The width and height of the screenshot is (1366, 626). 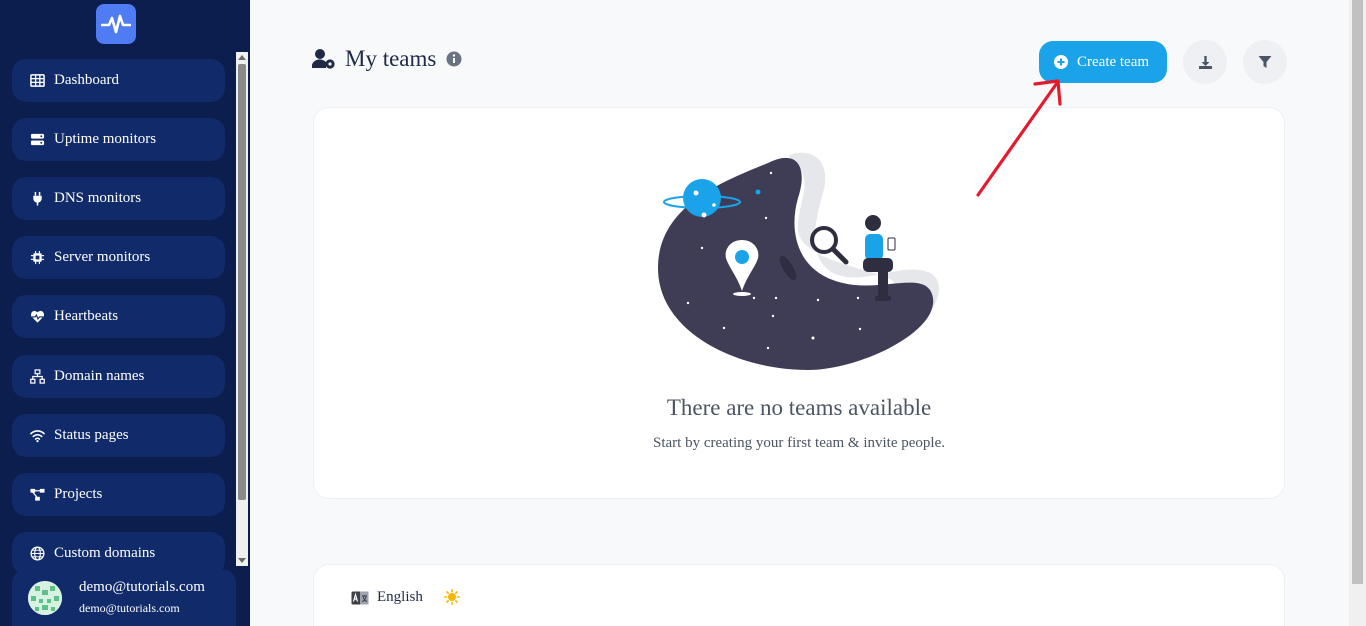 What do you see at coordinates (37, 436) in the screenshot?
I see `wifi-icon` at bounding box center [37, 436].